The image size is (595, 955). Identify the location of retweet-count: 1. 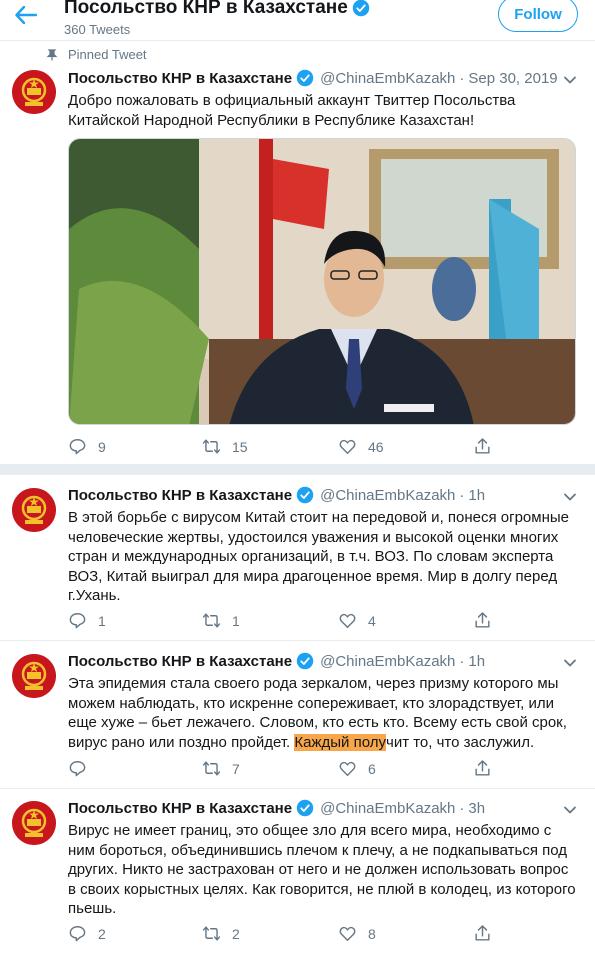
(236, 620).